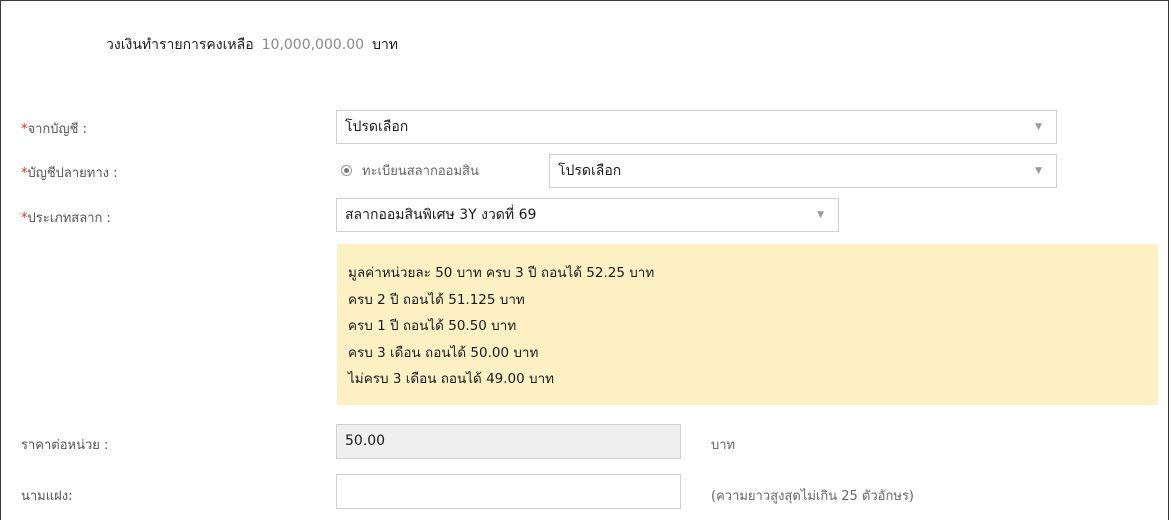  What do you see at coordinates (69, 218) in the screenshot?
I see `lottery-type-label-text: ประเภทสลาก :` at bounding box center [69, 218].